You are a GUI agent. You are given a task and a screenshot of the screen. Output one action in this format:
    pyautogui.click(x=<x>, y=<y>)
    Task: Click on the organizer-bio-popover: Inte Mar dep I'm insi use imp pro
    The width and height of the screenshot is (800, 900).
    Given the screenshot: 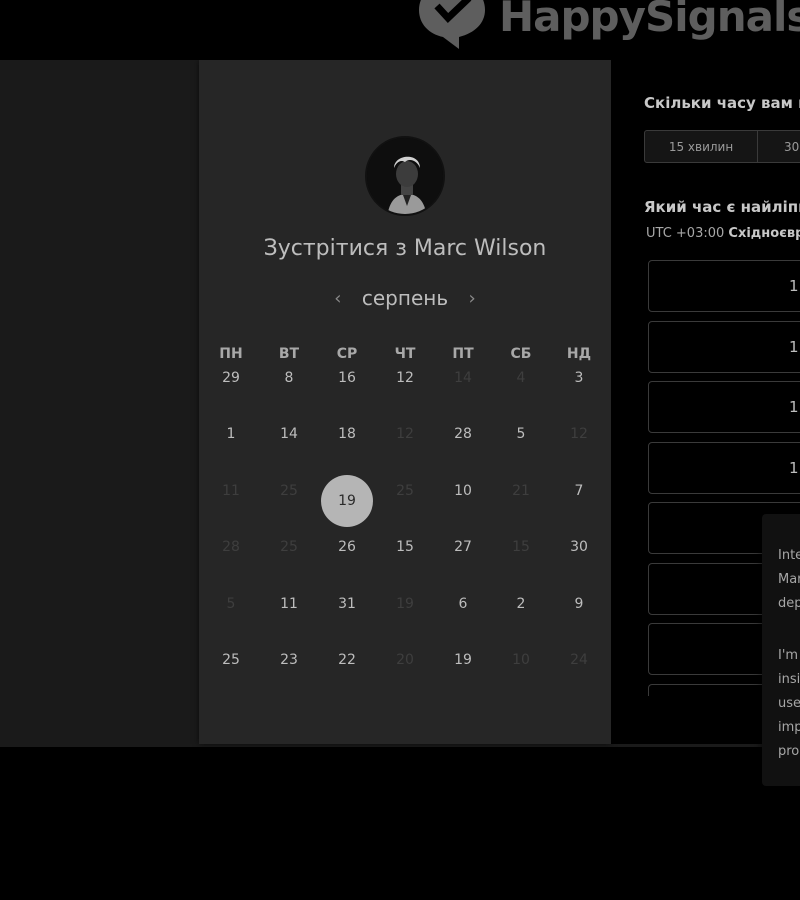 What is the action you would take?
    pyautogui.click(x=781, y=650)
    